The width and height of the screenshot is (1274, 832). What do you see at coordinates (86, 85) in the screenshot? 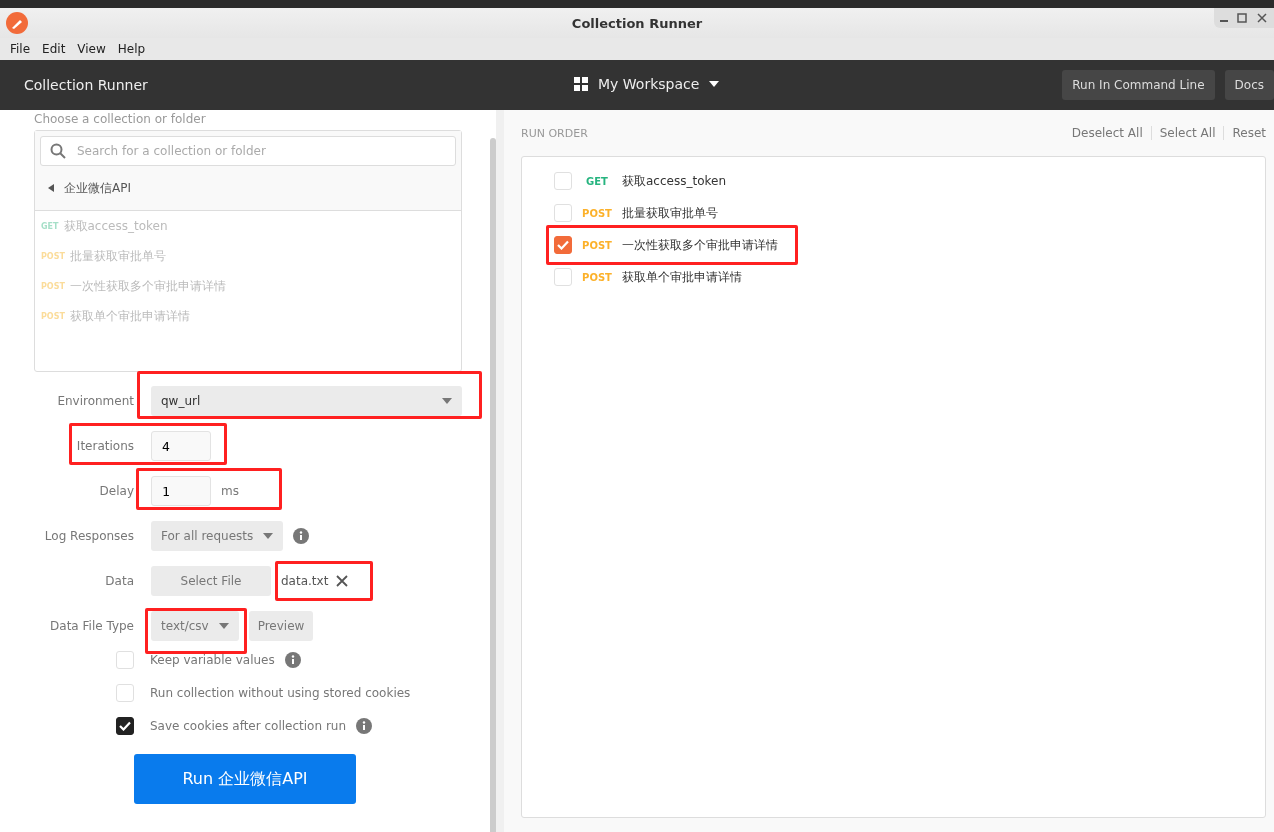
I see `header-title: Collection Runner` at bounding box center [86, 85].